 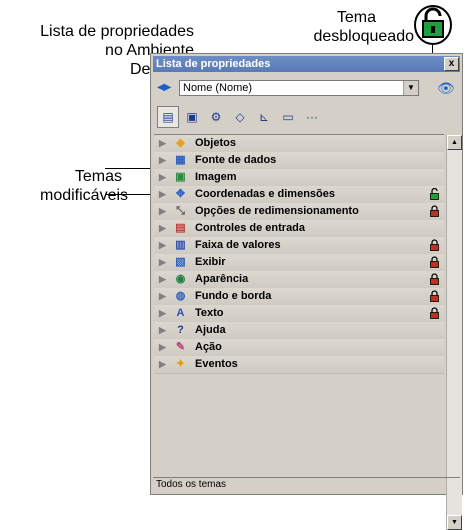 What do you see at coordinates (180, 364) in the screenshot?
I see `events-icon: ✦` at bounding box center [180, 364].